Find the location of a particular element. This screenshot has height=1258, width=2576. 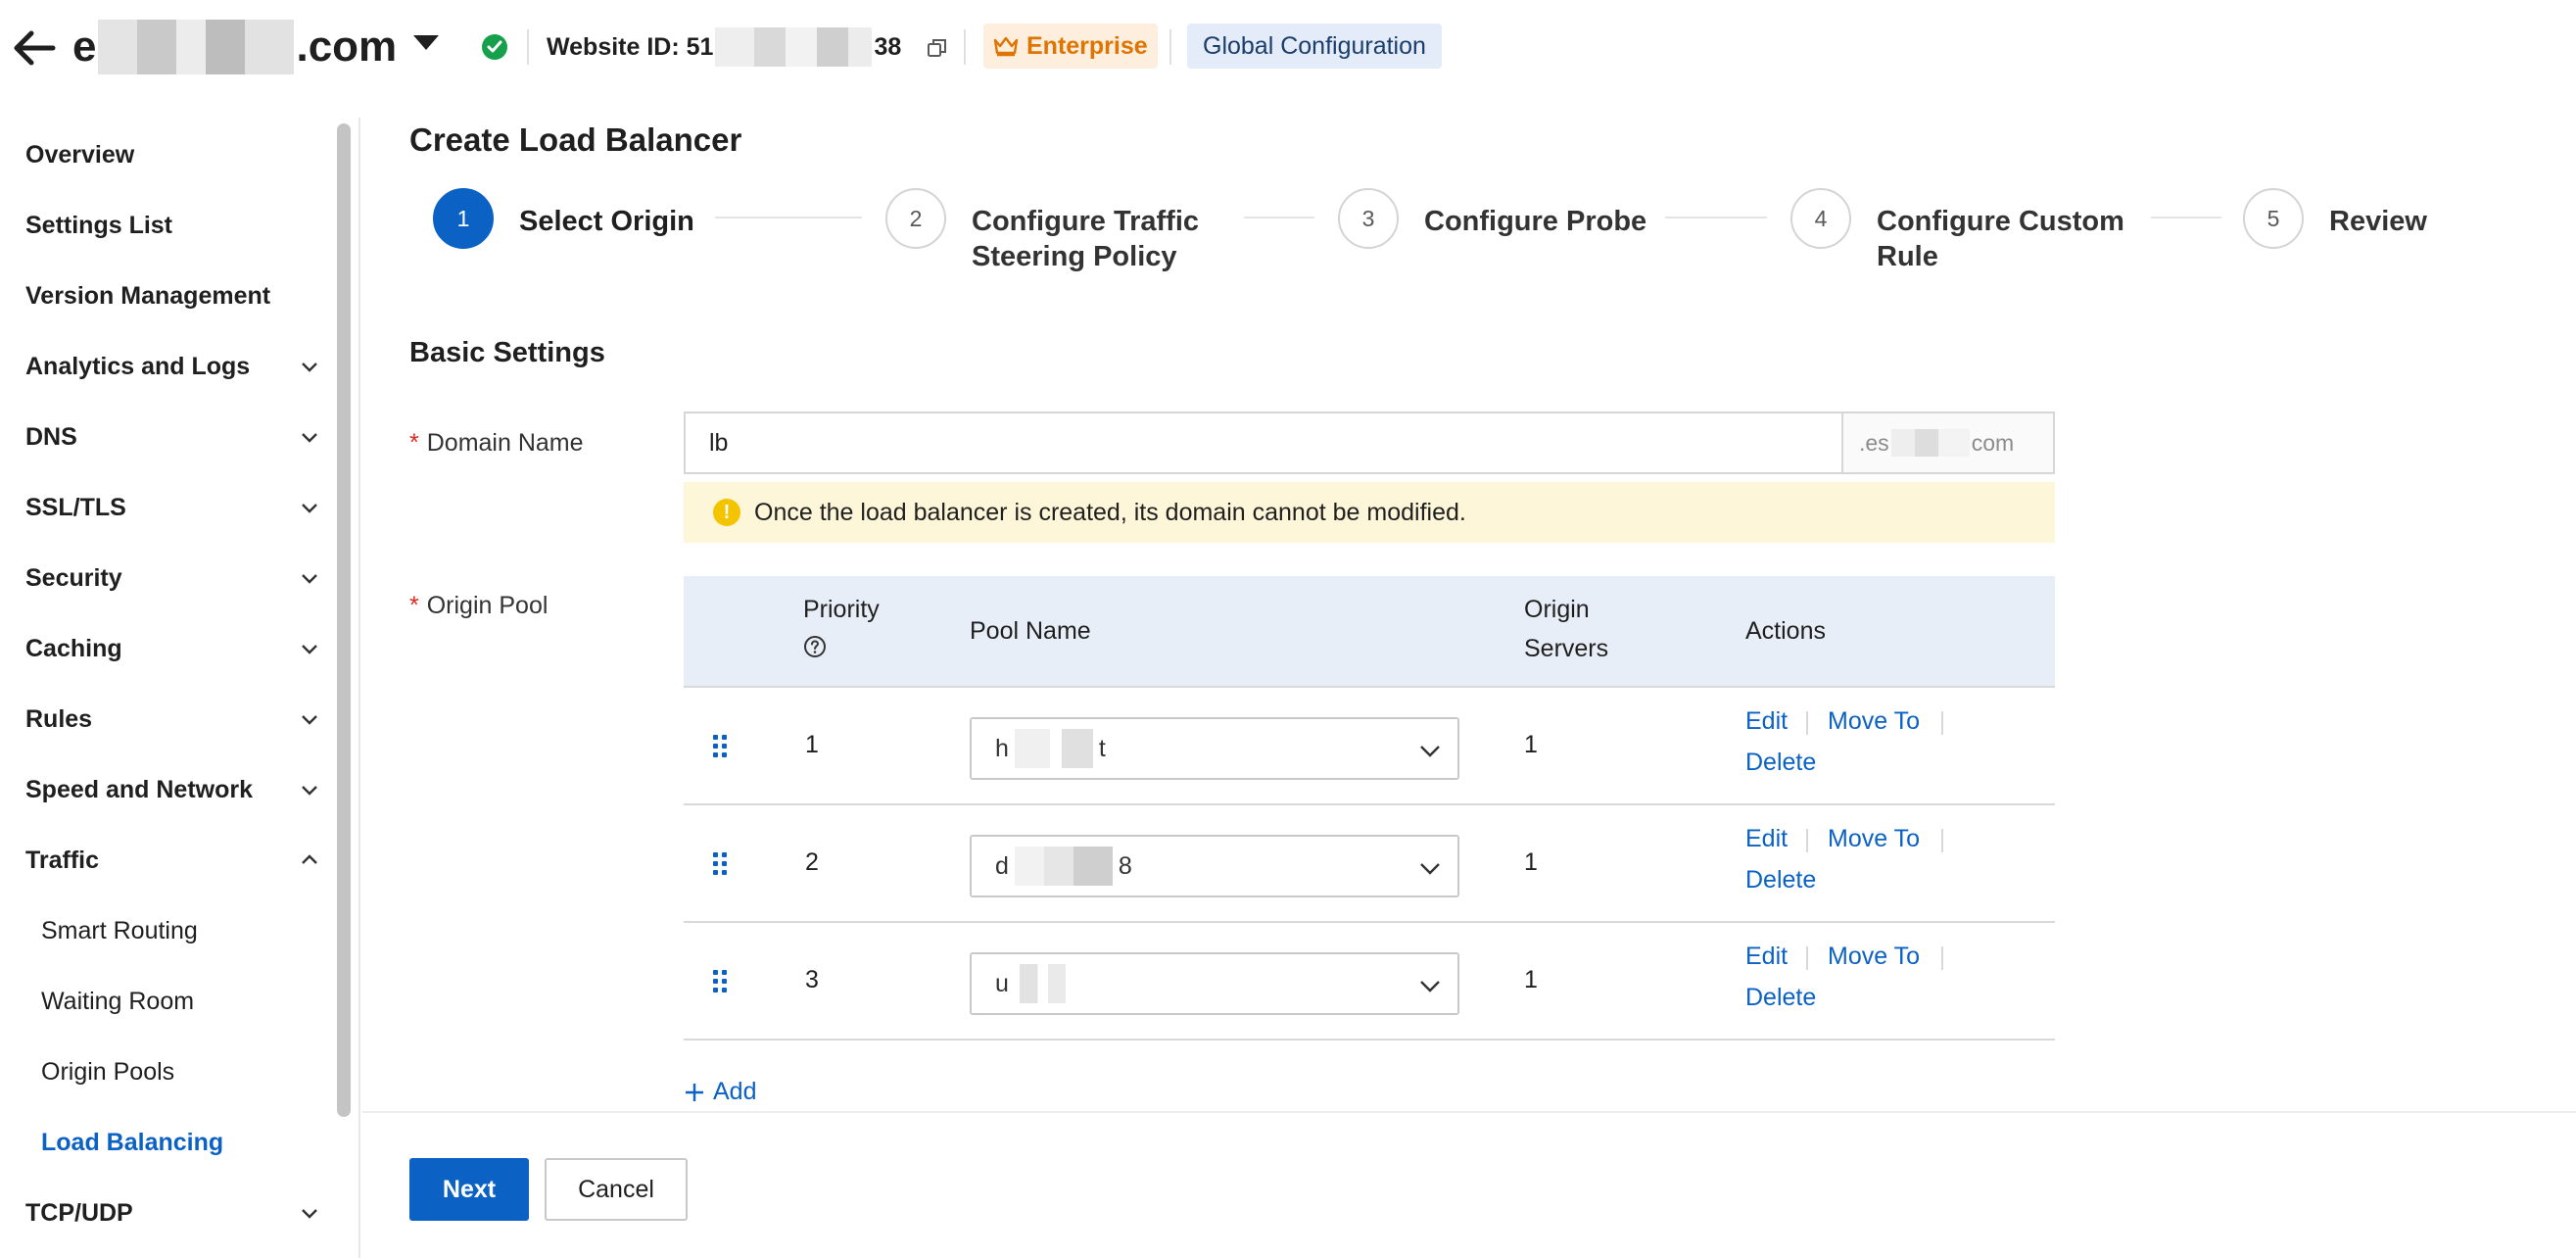

pool-name-select: u is located at coordinates (1215, 983).